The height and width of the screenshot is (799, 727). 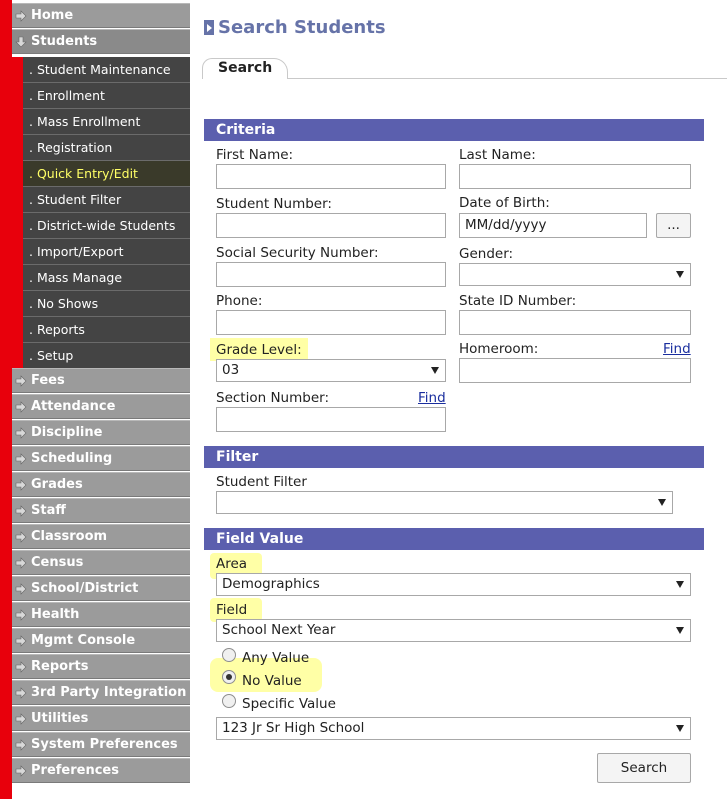 I want to click on sidebar-item-home: Home, so click(x=101, y=15).